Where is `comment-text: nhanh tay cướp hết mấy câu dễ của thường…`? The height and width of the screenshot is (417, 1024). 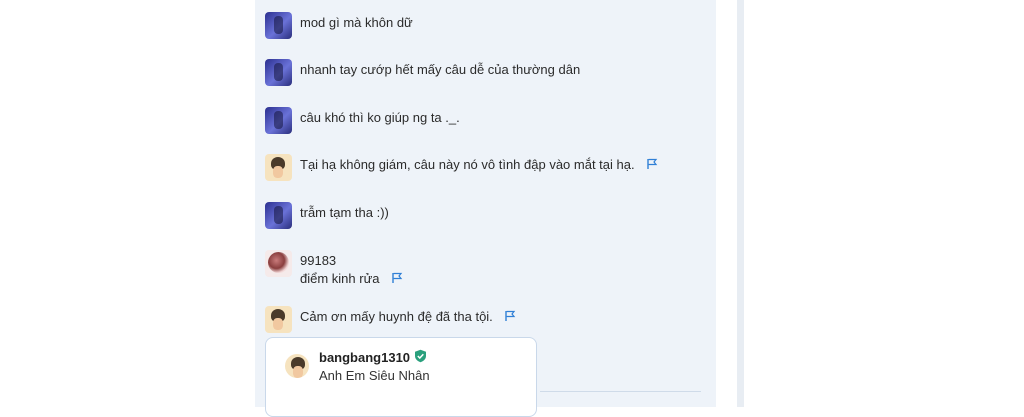
comment-text: nhanh tay cướp hết mấy câu dễ của thường… is located at coordinates (440, 69).